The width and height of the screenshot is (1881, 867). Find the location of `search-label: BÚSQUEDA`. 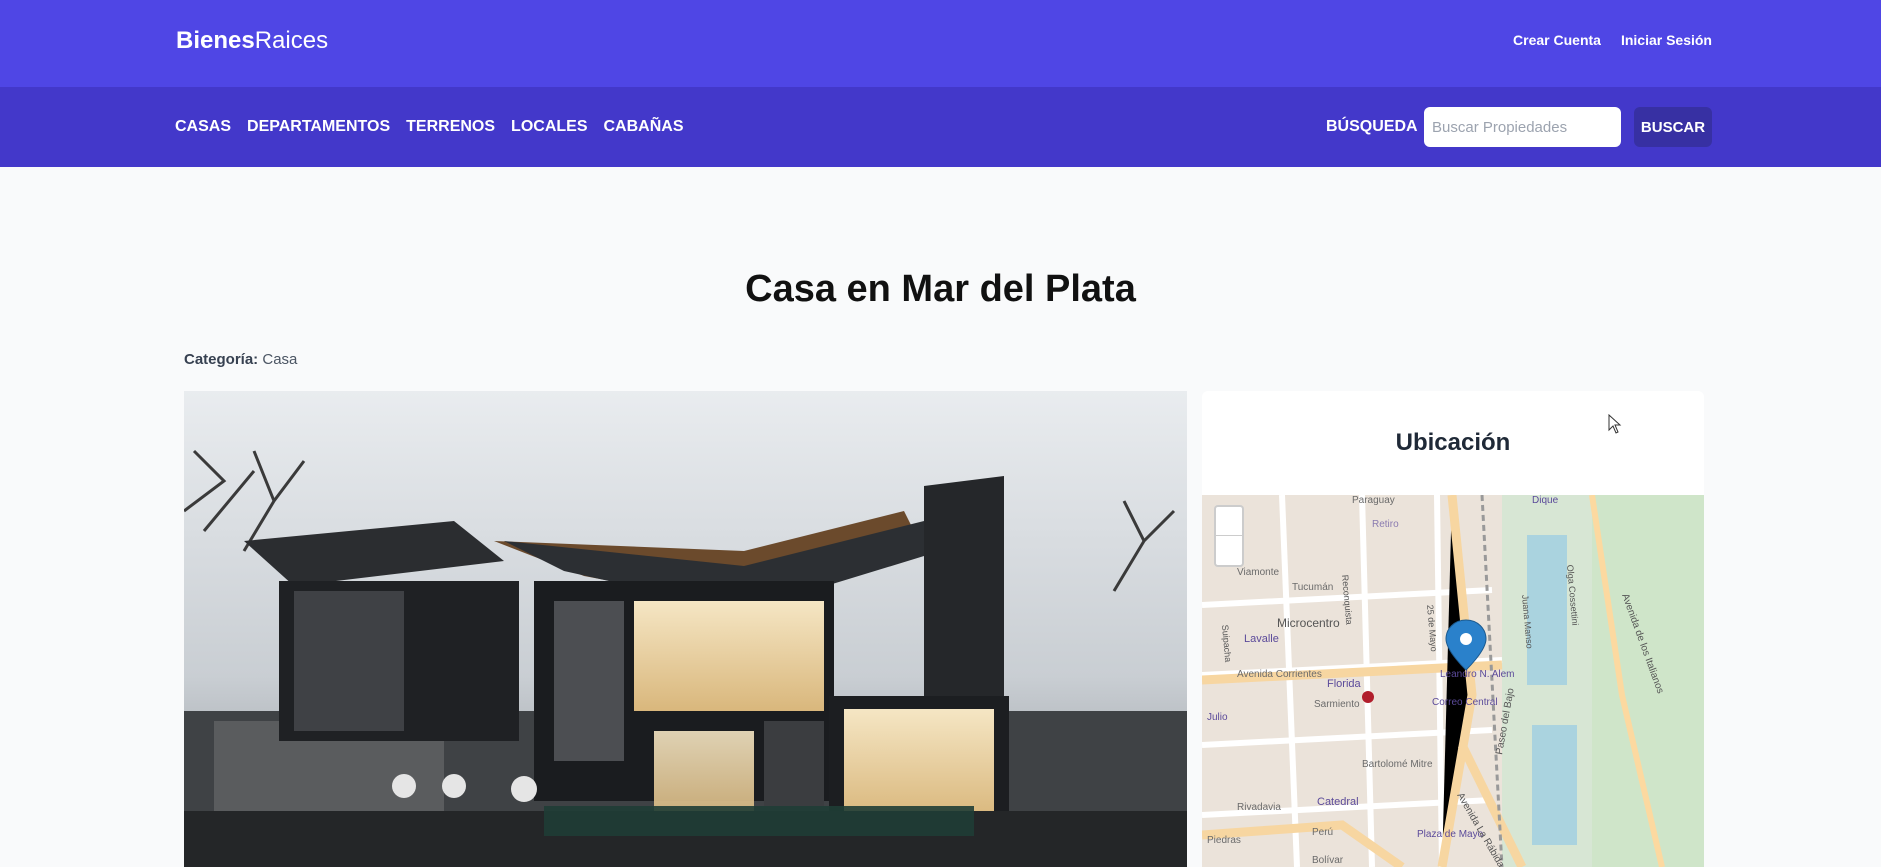

search-label: BÚSQUEDA is located at coordinates (1372, 126).